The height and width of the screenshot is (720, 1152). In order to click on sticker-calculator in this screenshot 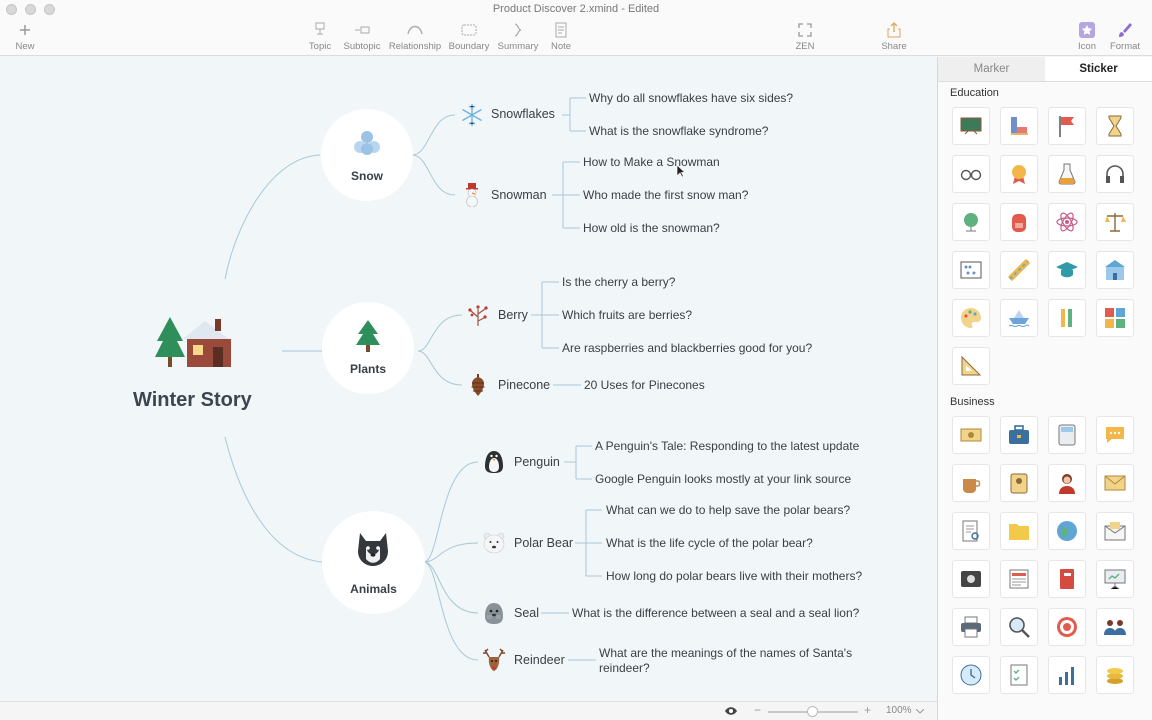, I will do `click(1067, 435)`.